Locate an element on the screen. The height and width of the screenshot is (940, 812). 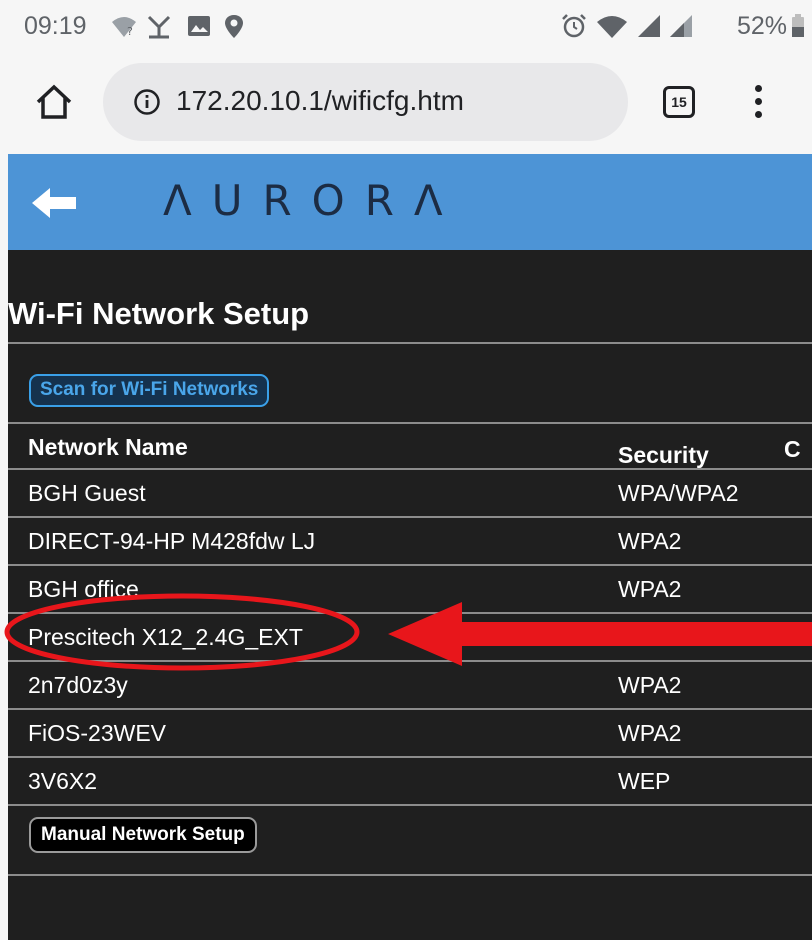
wifi-signal-icon is located at coordinates (612, 27).